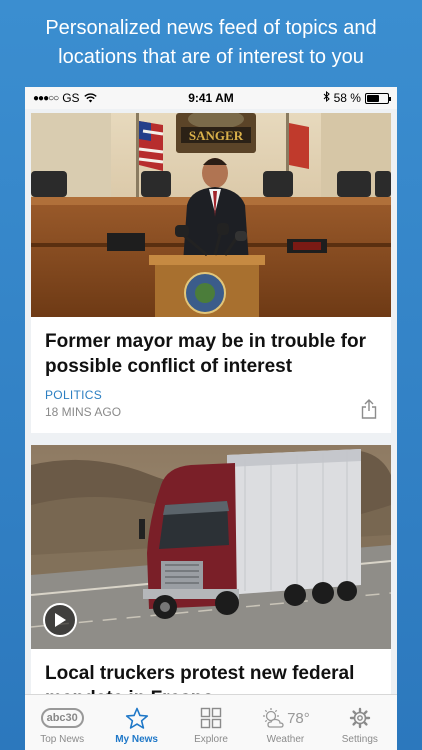 Image resolution: width=422 pixels, height=750 pixels. Describe the element at coordinates (211, 718) in the screenshot. I see `grid-icon` at that location.